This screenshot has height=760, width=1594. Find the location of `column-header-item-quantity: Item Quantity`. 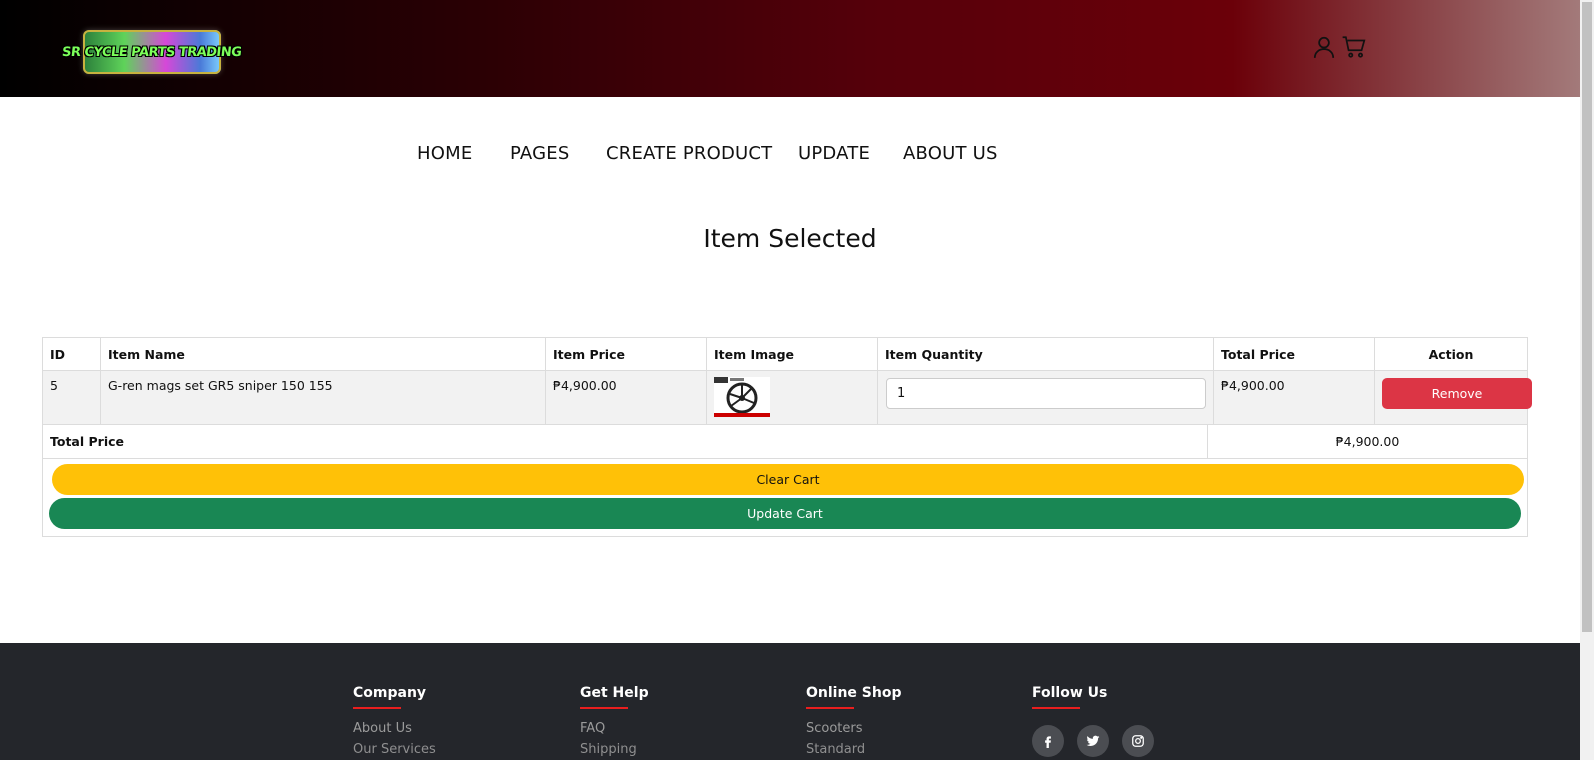

column-header-item-quantity: Item Quantity is located at coordinates (1046, 354).